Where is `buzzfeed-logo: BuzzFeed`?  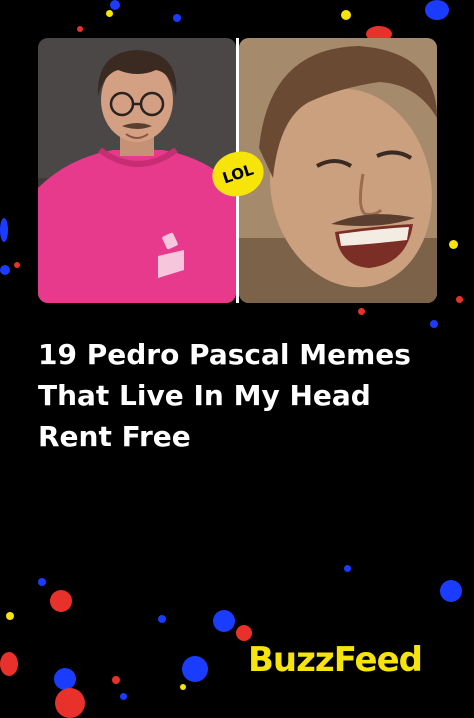 buzzfeed-logo: BuzzFeed is located at coordinates (335, 660).